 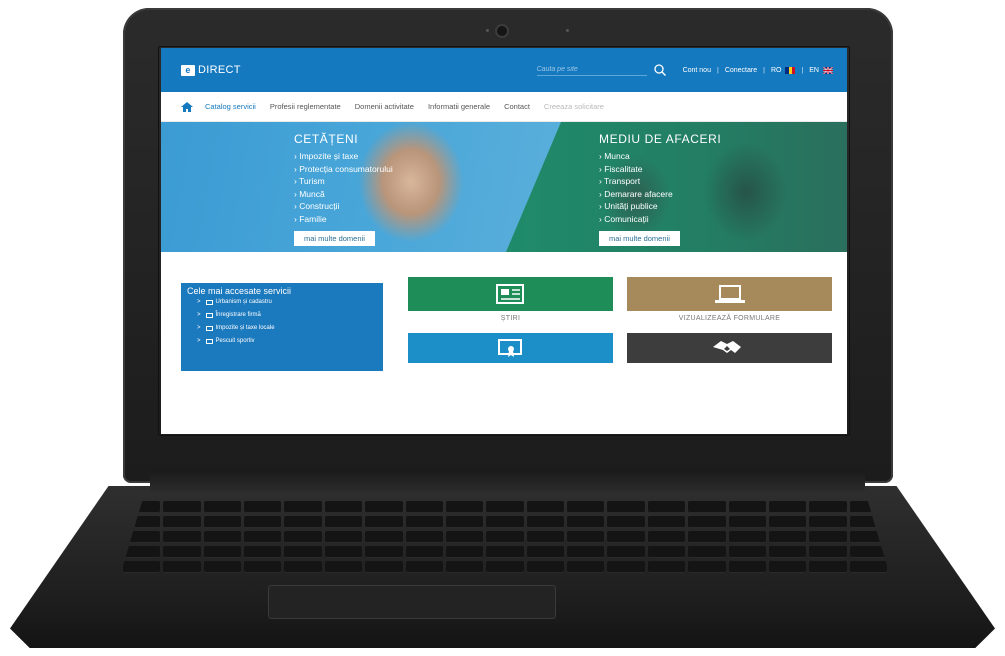 I want to click on nav-profesii-reglementate: Profesii reglementate, so click(x=305, y=106).